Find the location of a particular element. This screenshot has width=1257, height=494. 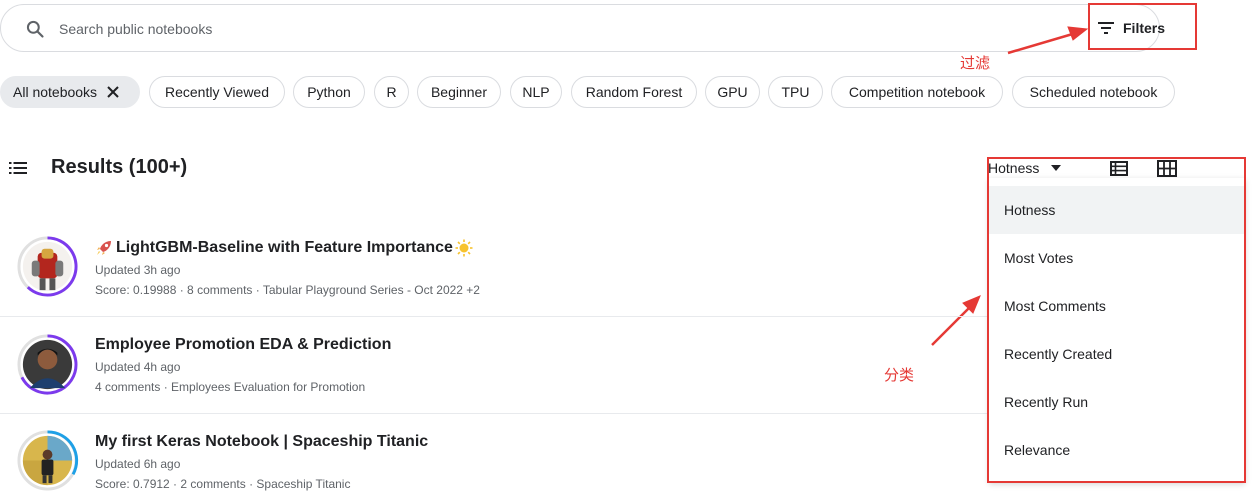

notebook-title: Employee Promotion EDA & Prediction is located at coordinates (243, 345).